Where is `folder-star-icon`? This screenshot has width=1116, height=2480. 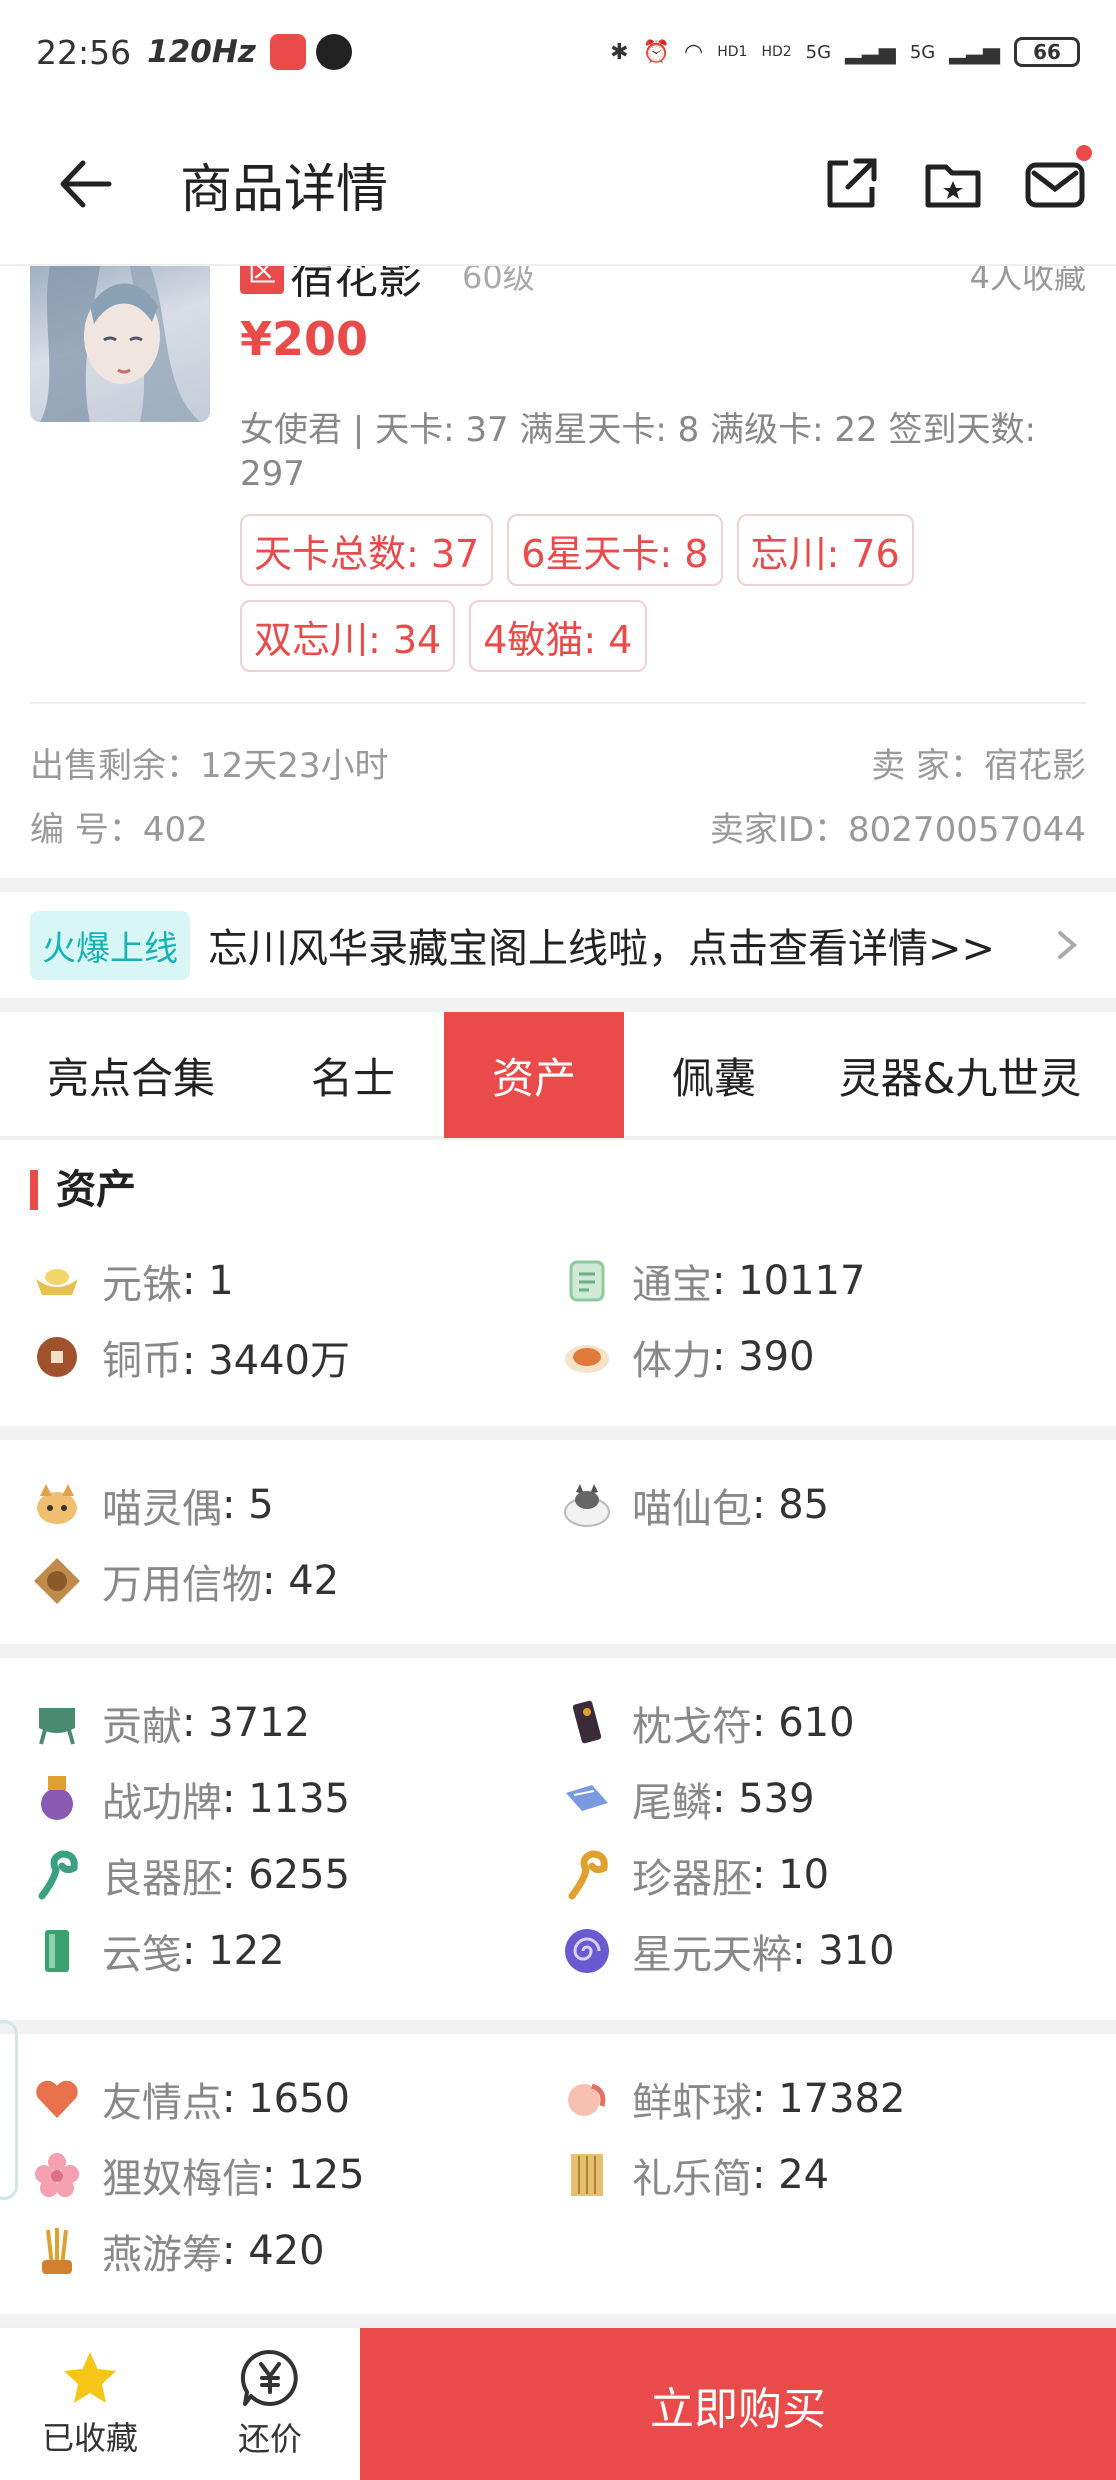 folder-star-icon is located at coordinates (953, 186).